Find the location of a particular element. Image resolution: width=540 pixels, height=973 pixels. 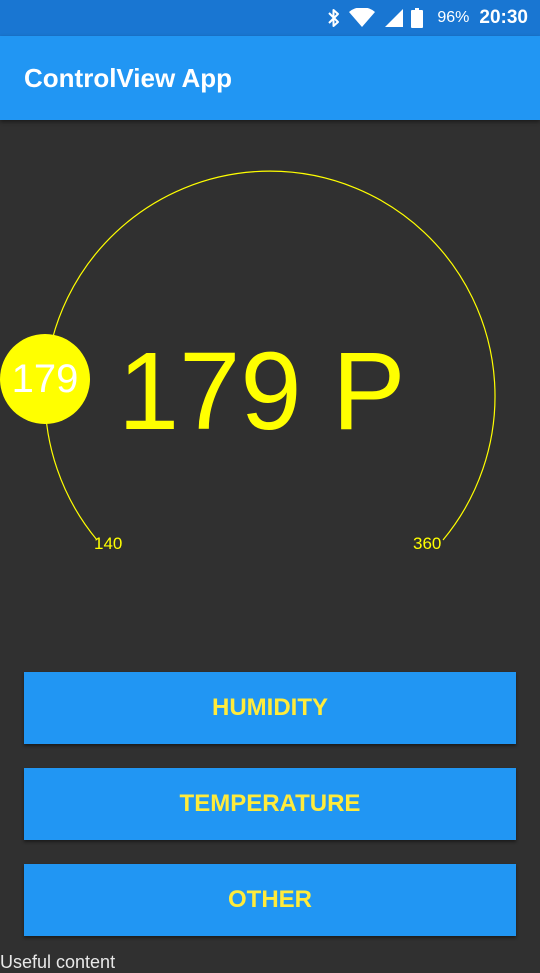

gauge-knob-value: 179 is located at coordinates (45, 378).